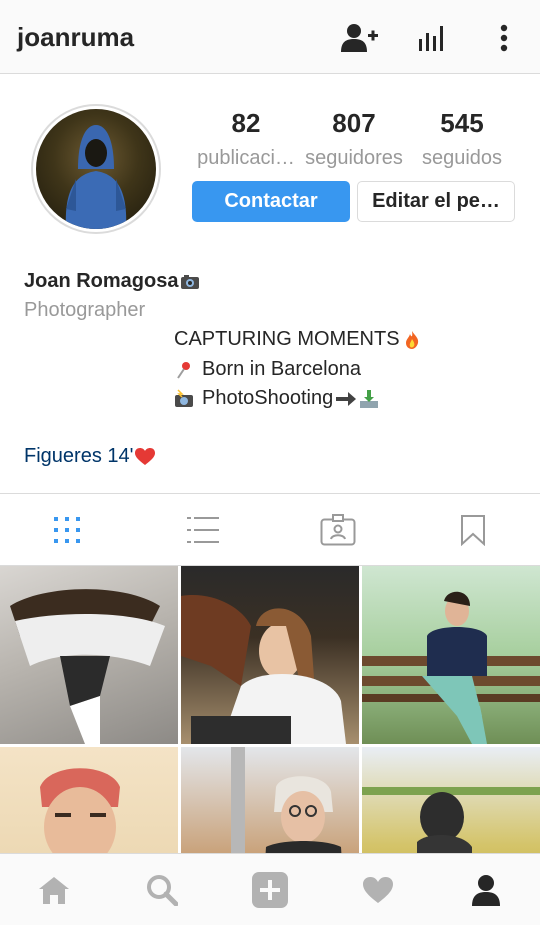 The image size is (540, 925). I want to click on stat-posts-count: 82, so click(246, 123).